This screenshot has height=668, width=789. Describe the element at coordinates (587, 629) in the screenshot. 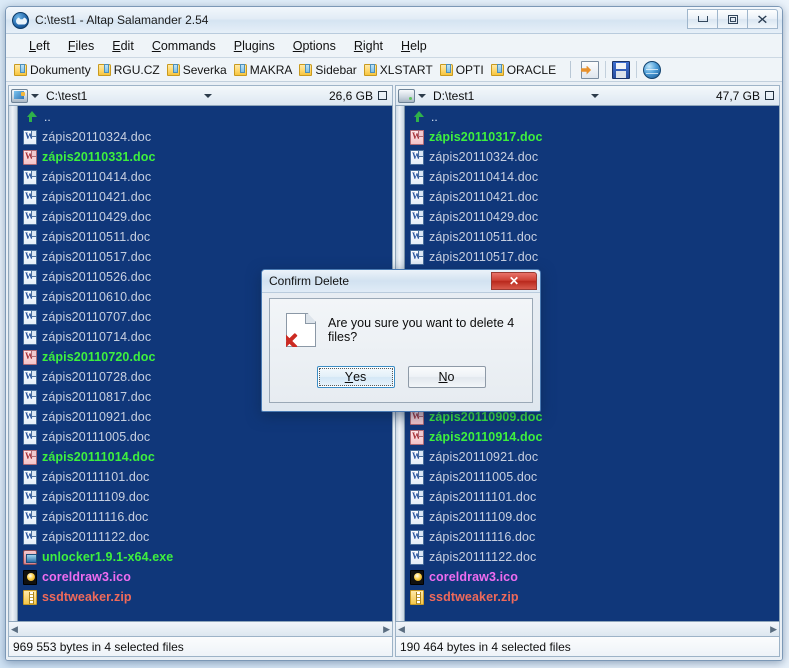

I see `right-horizontal-scrollbar: ◀ ▶` at that location.